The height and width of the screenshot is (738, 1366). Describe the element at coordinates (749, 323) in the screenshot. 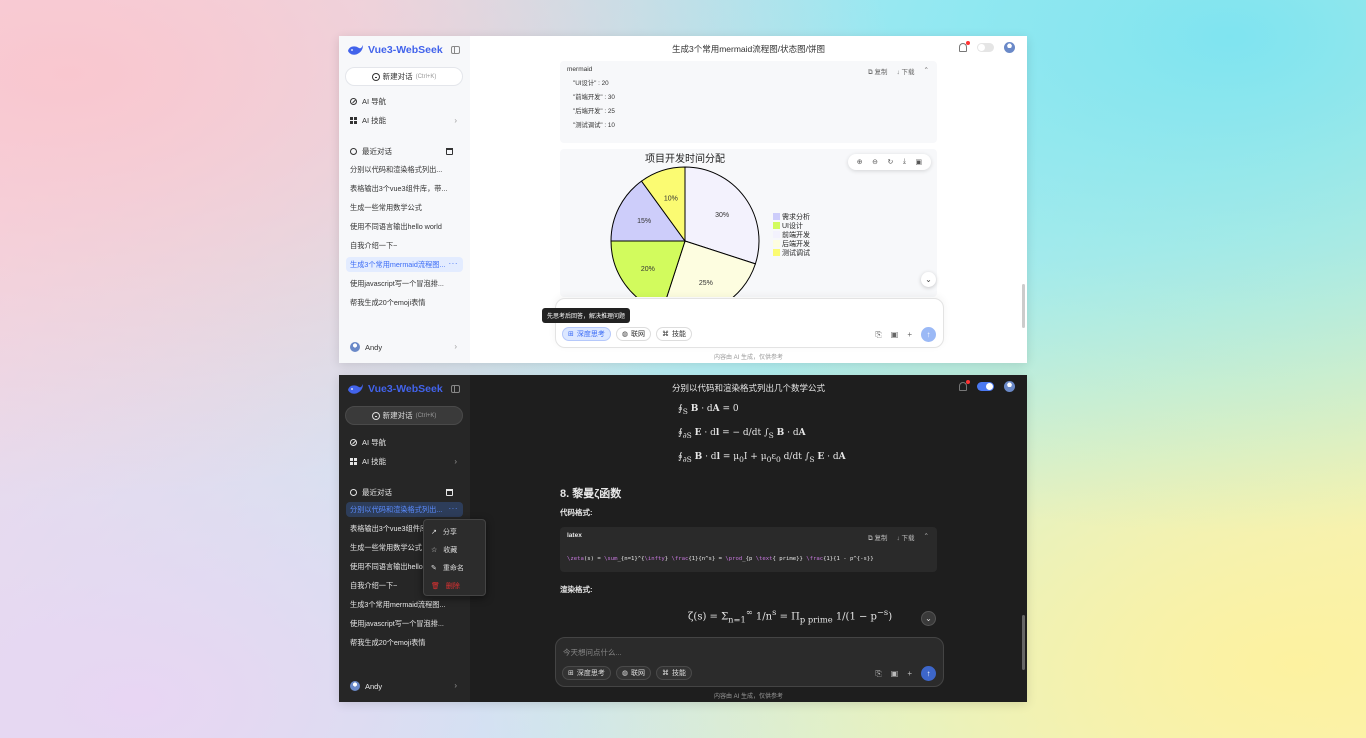

I see `chat-input: ⊞ 深度思考 ◍ 联网 ⌘ 技能 ⎘ ▣ + ↑` at that location.